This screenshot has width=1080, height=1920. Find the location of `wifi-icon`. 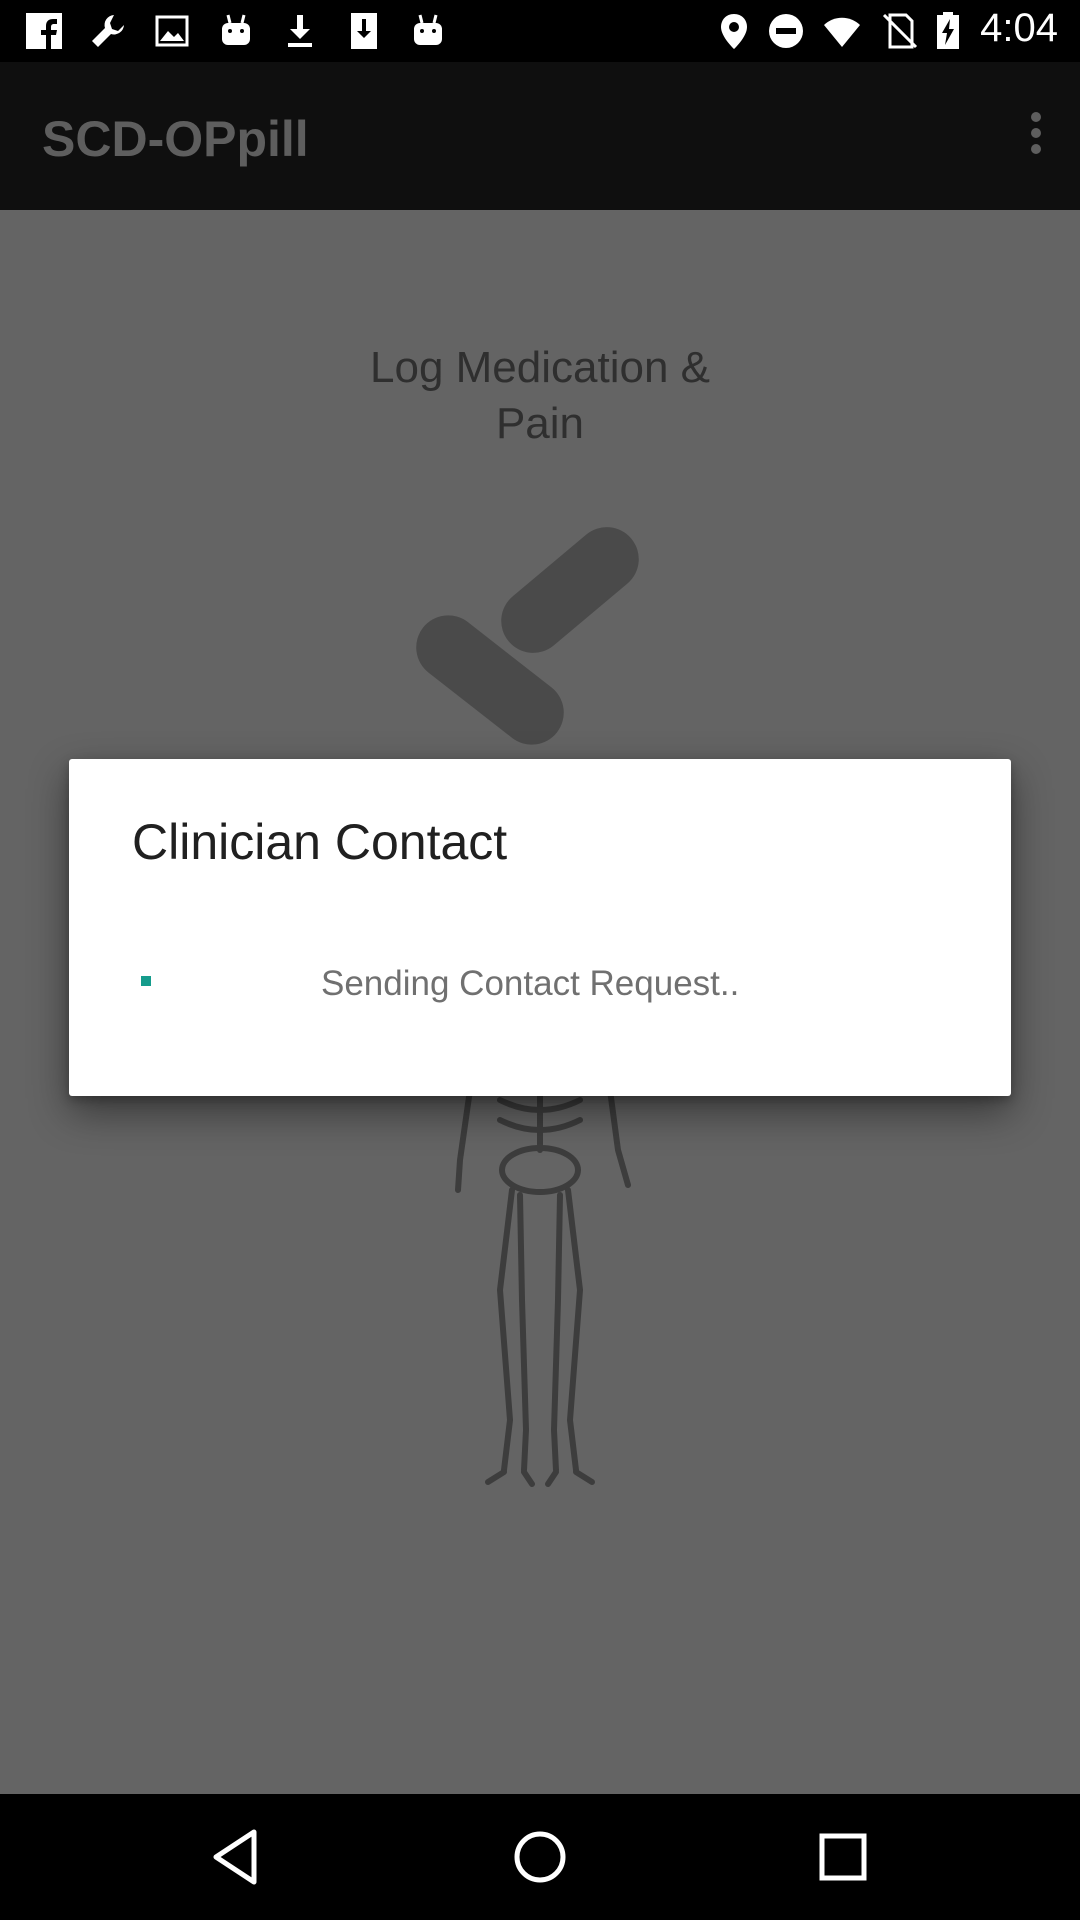

wifi-icon is located at coordinates (842, 32).